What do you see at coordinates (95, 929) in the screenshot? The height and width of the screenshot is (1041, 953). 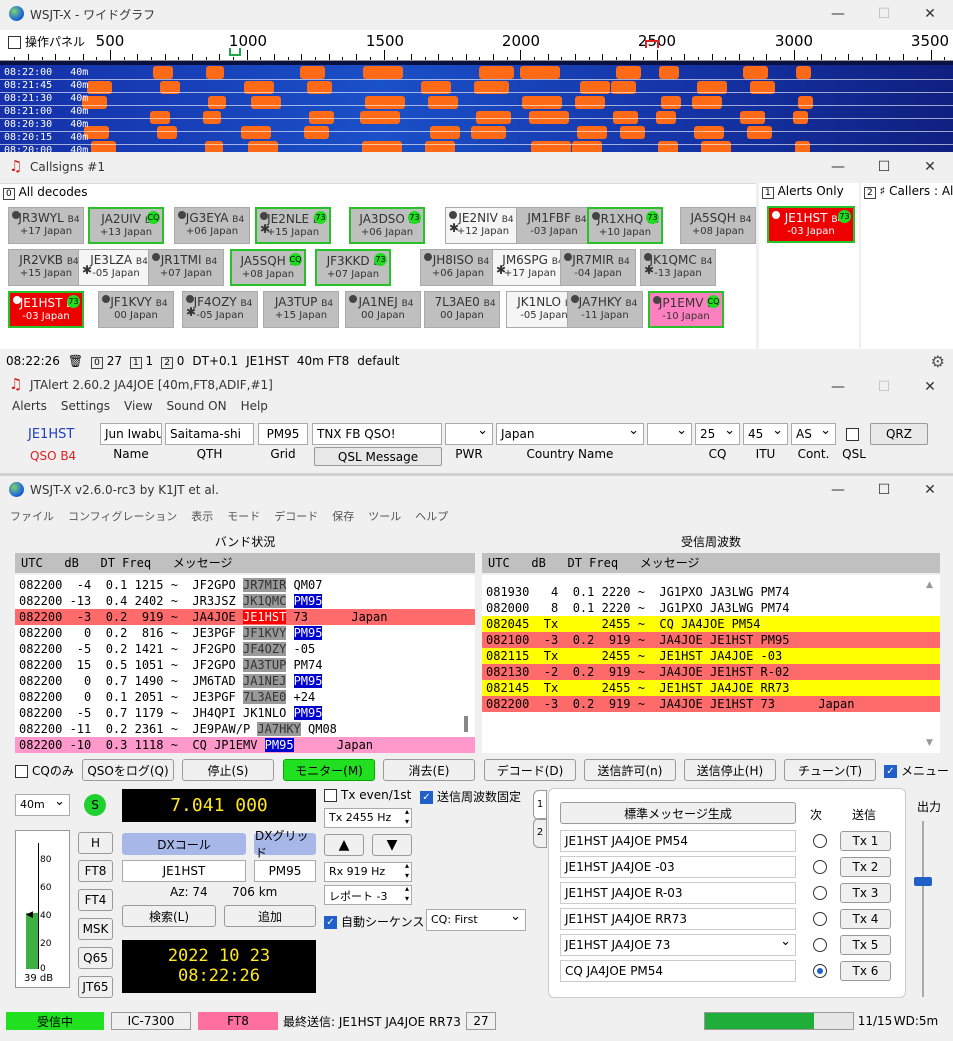 I see `mode-msk-button: MSK` at bounding box center [95, 929].